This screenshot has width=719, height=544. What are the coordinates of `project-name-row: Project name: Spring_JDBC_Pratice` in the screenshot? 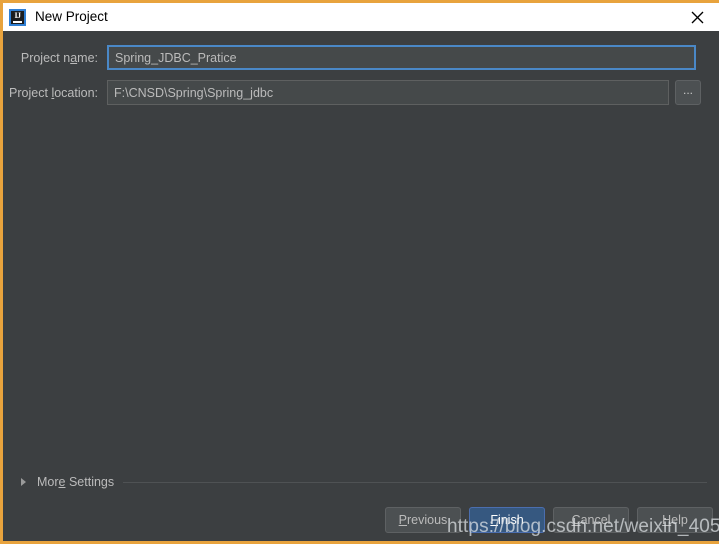 It's located at (361, 57).